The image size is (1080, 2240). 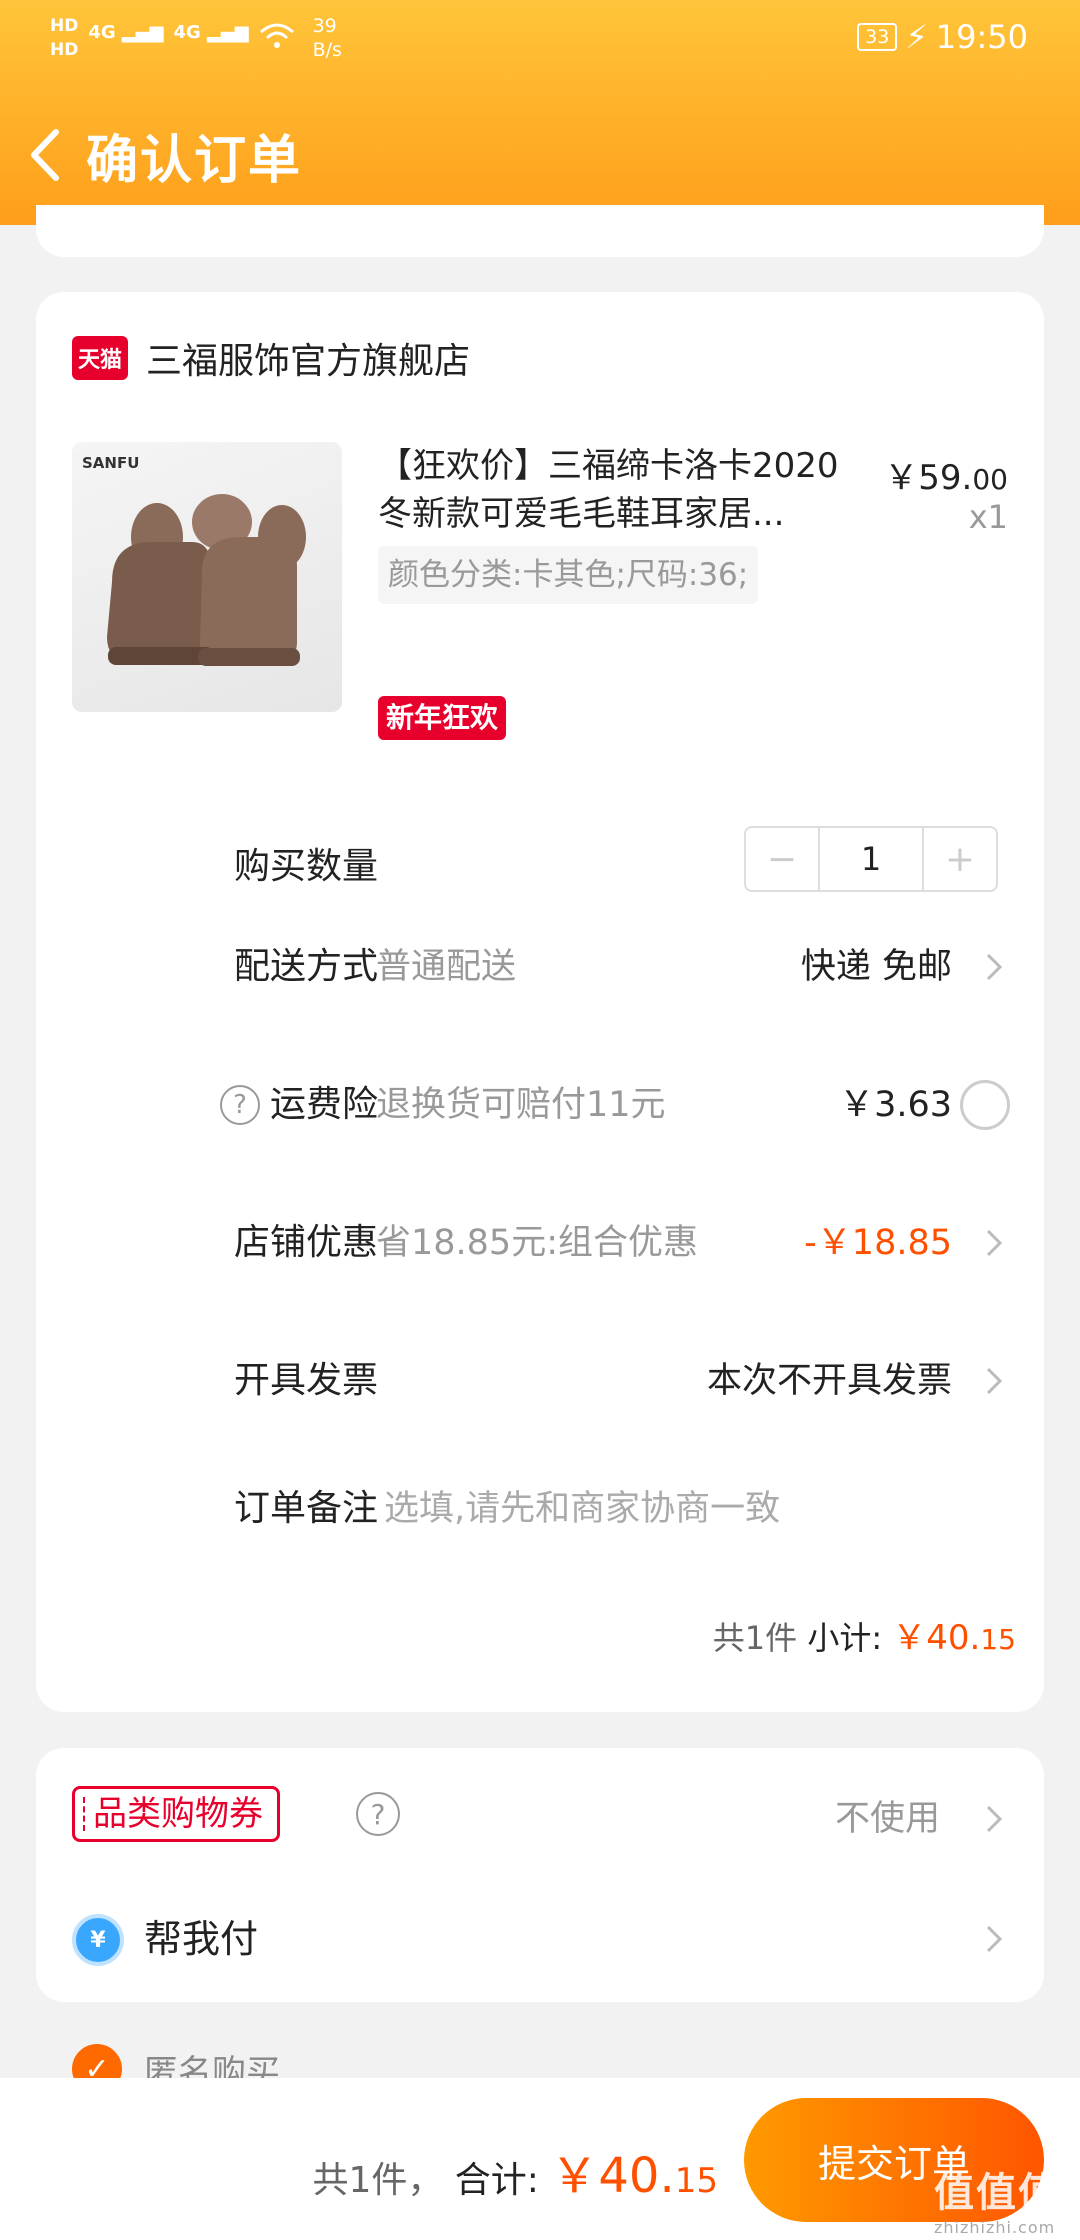 I want to click on speed-unit: B/s, so click(x=327, y=50).